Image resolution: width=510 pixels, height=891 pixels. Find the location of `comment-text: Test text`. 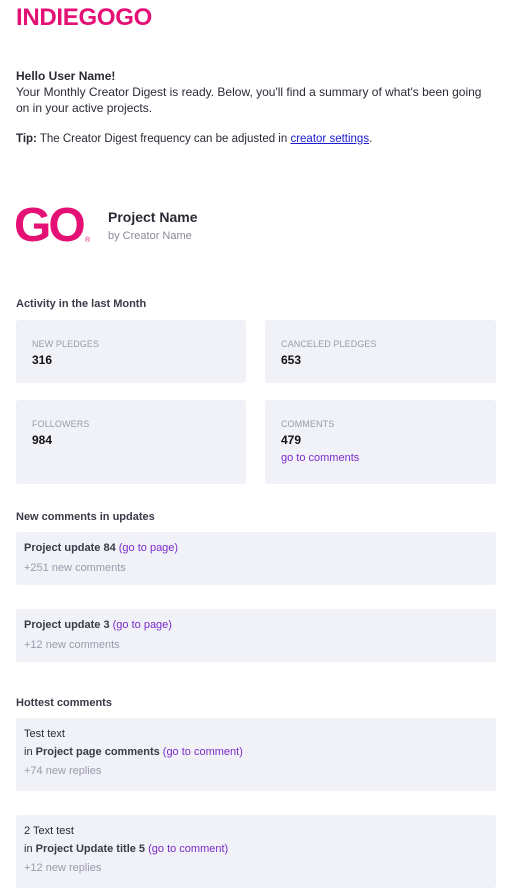

comment-text: Test text is located at coordinates (44, 734).